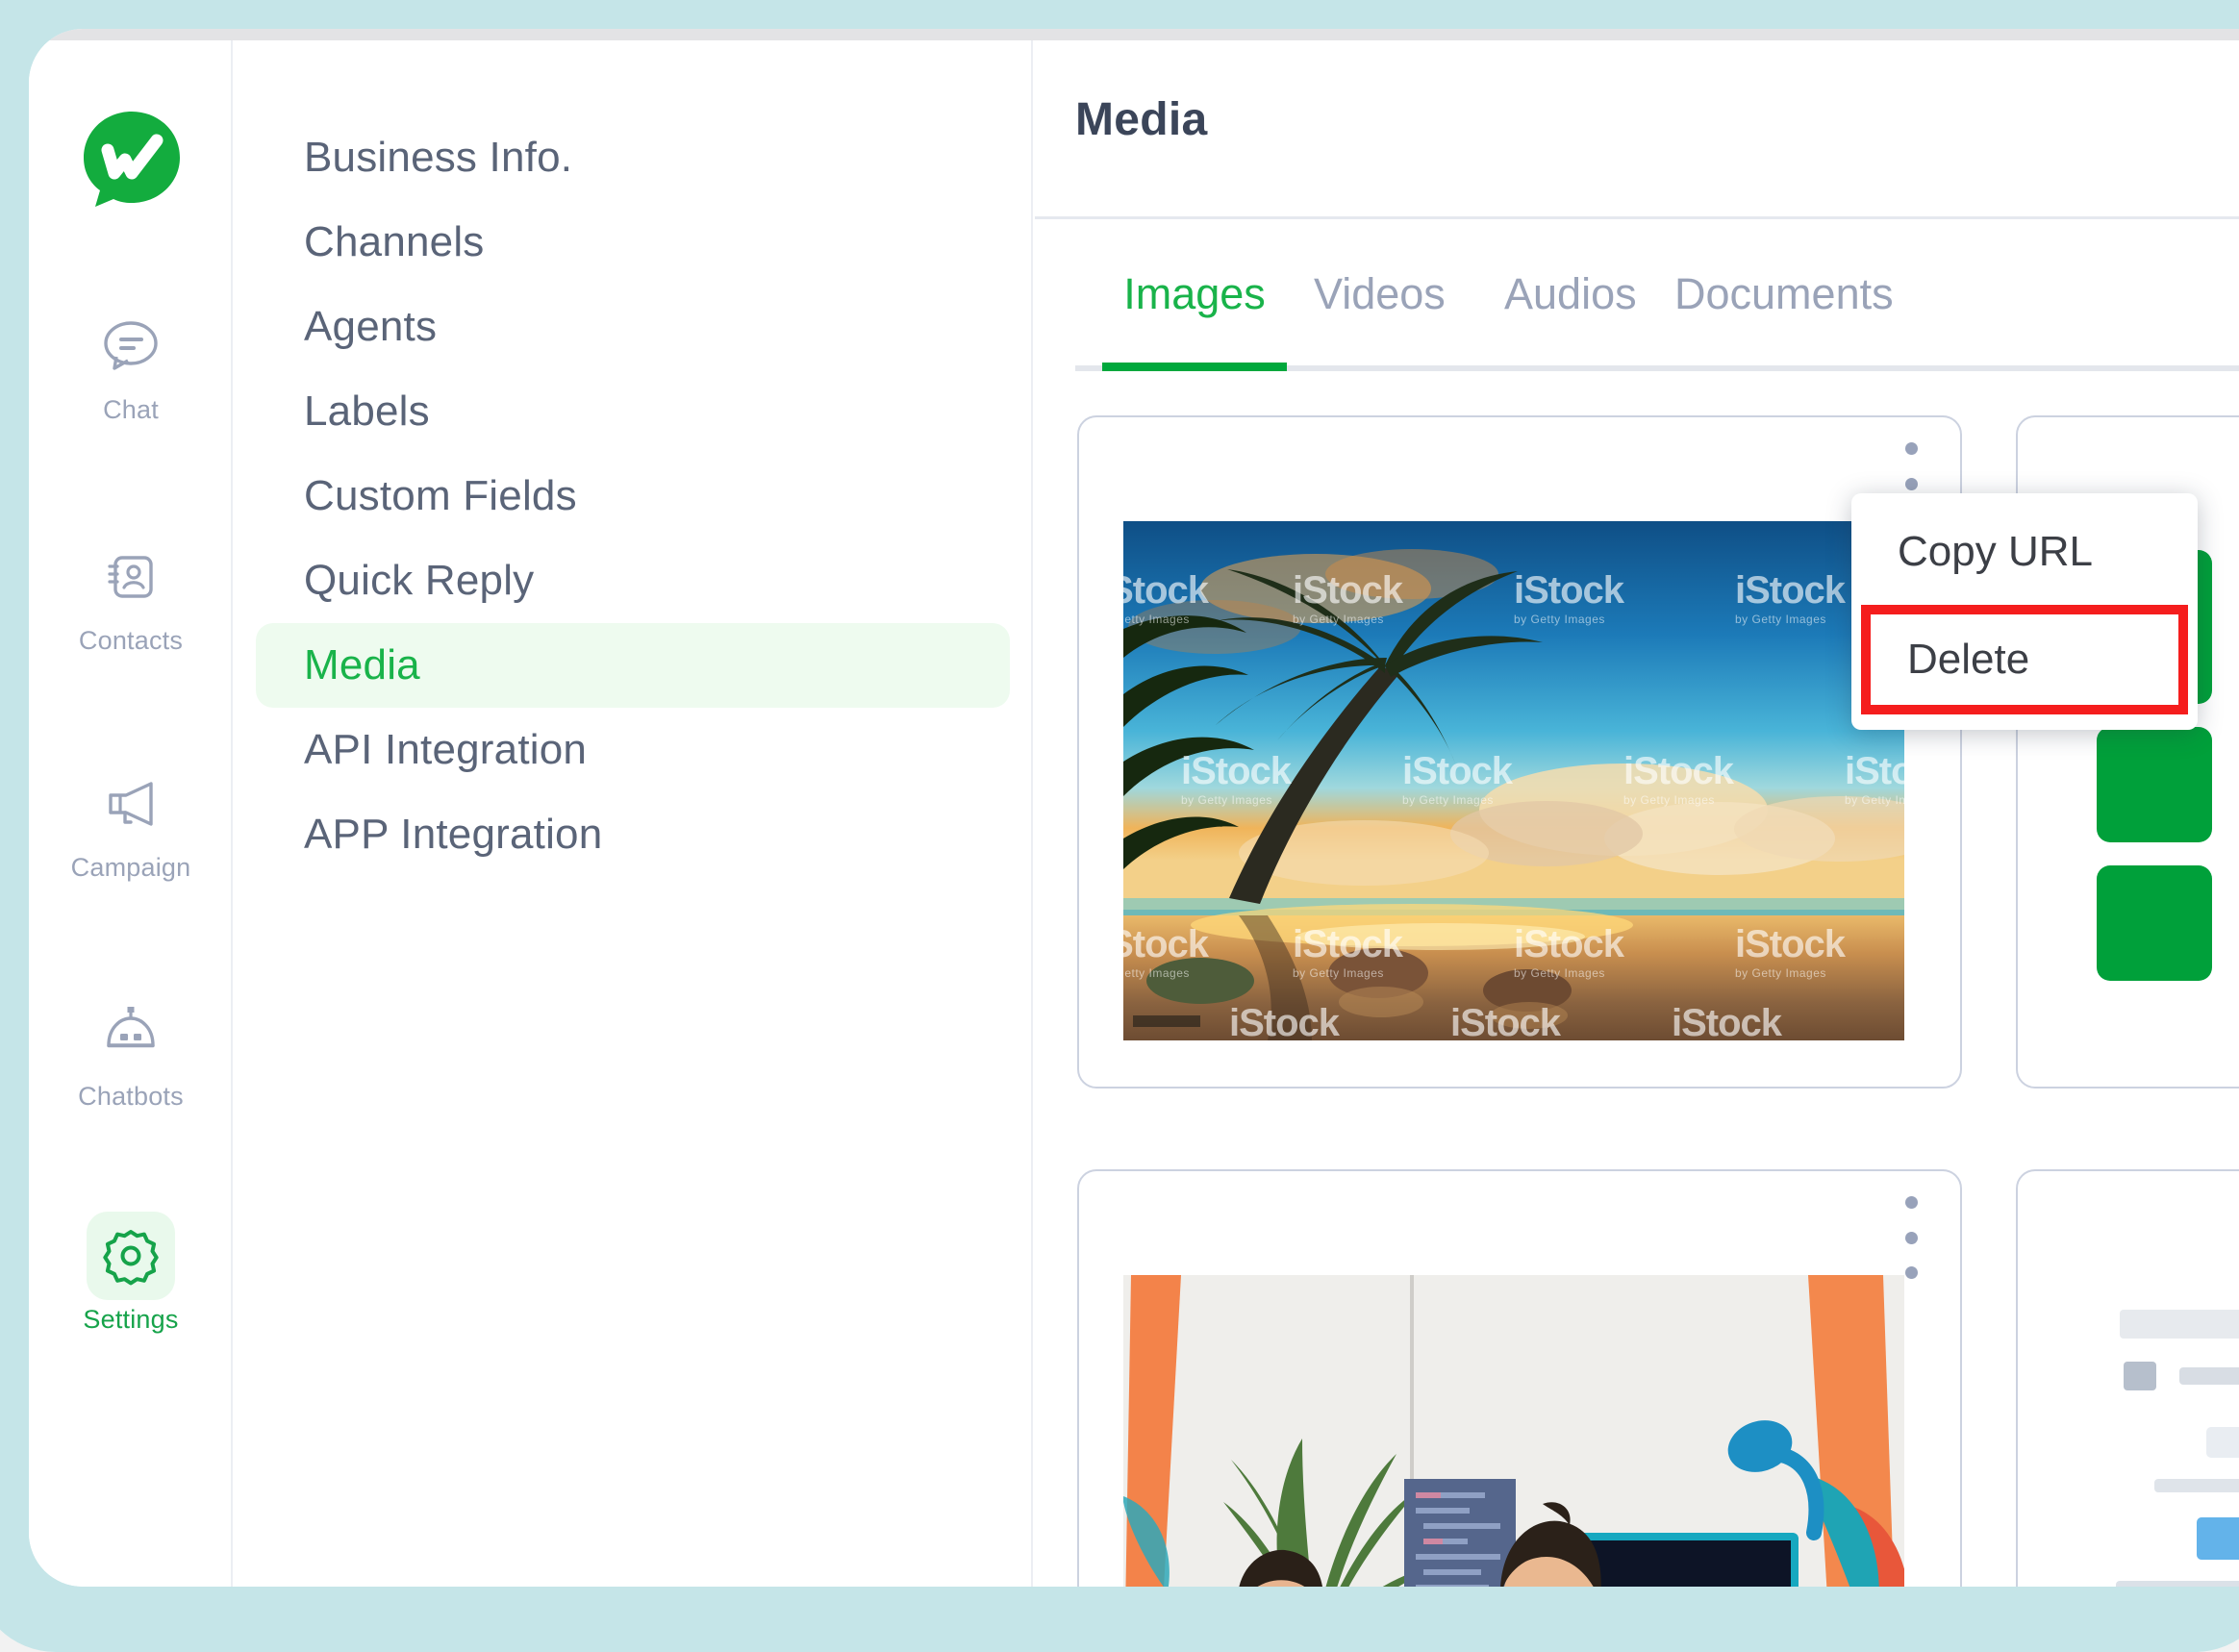 Image resolution: width=2239 pixels, height=1652 pixels. I want to click on menu-item-quick-reply: Quick Reply, so click(633, 581).